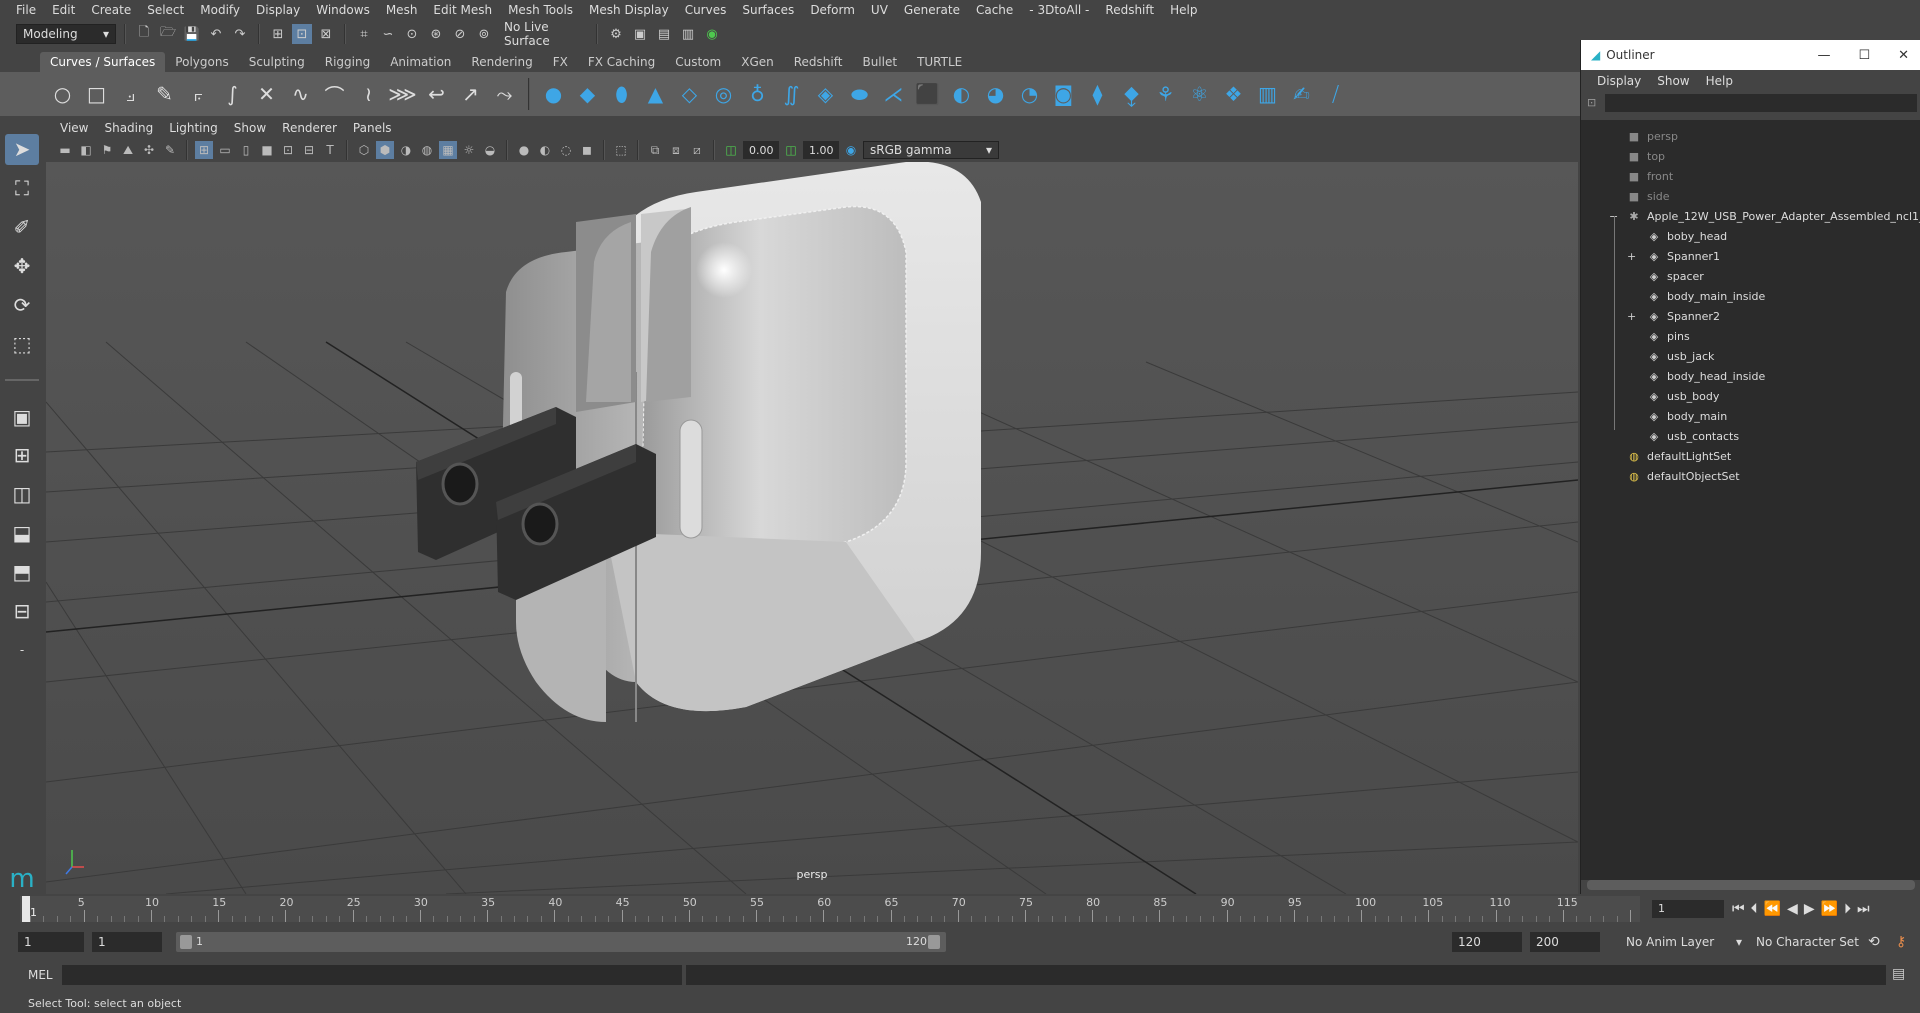  I want to click on shelf-tab-fx: FX, so click(560, 62).